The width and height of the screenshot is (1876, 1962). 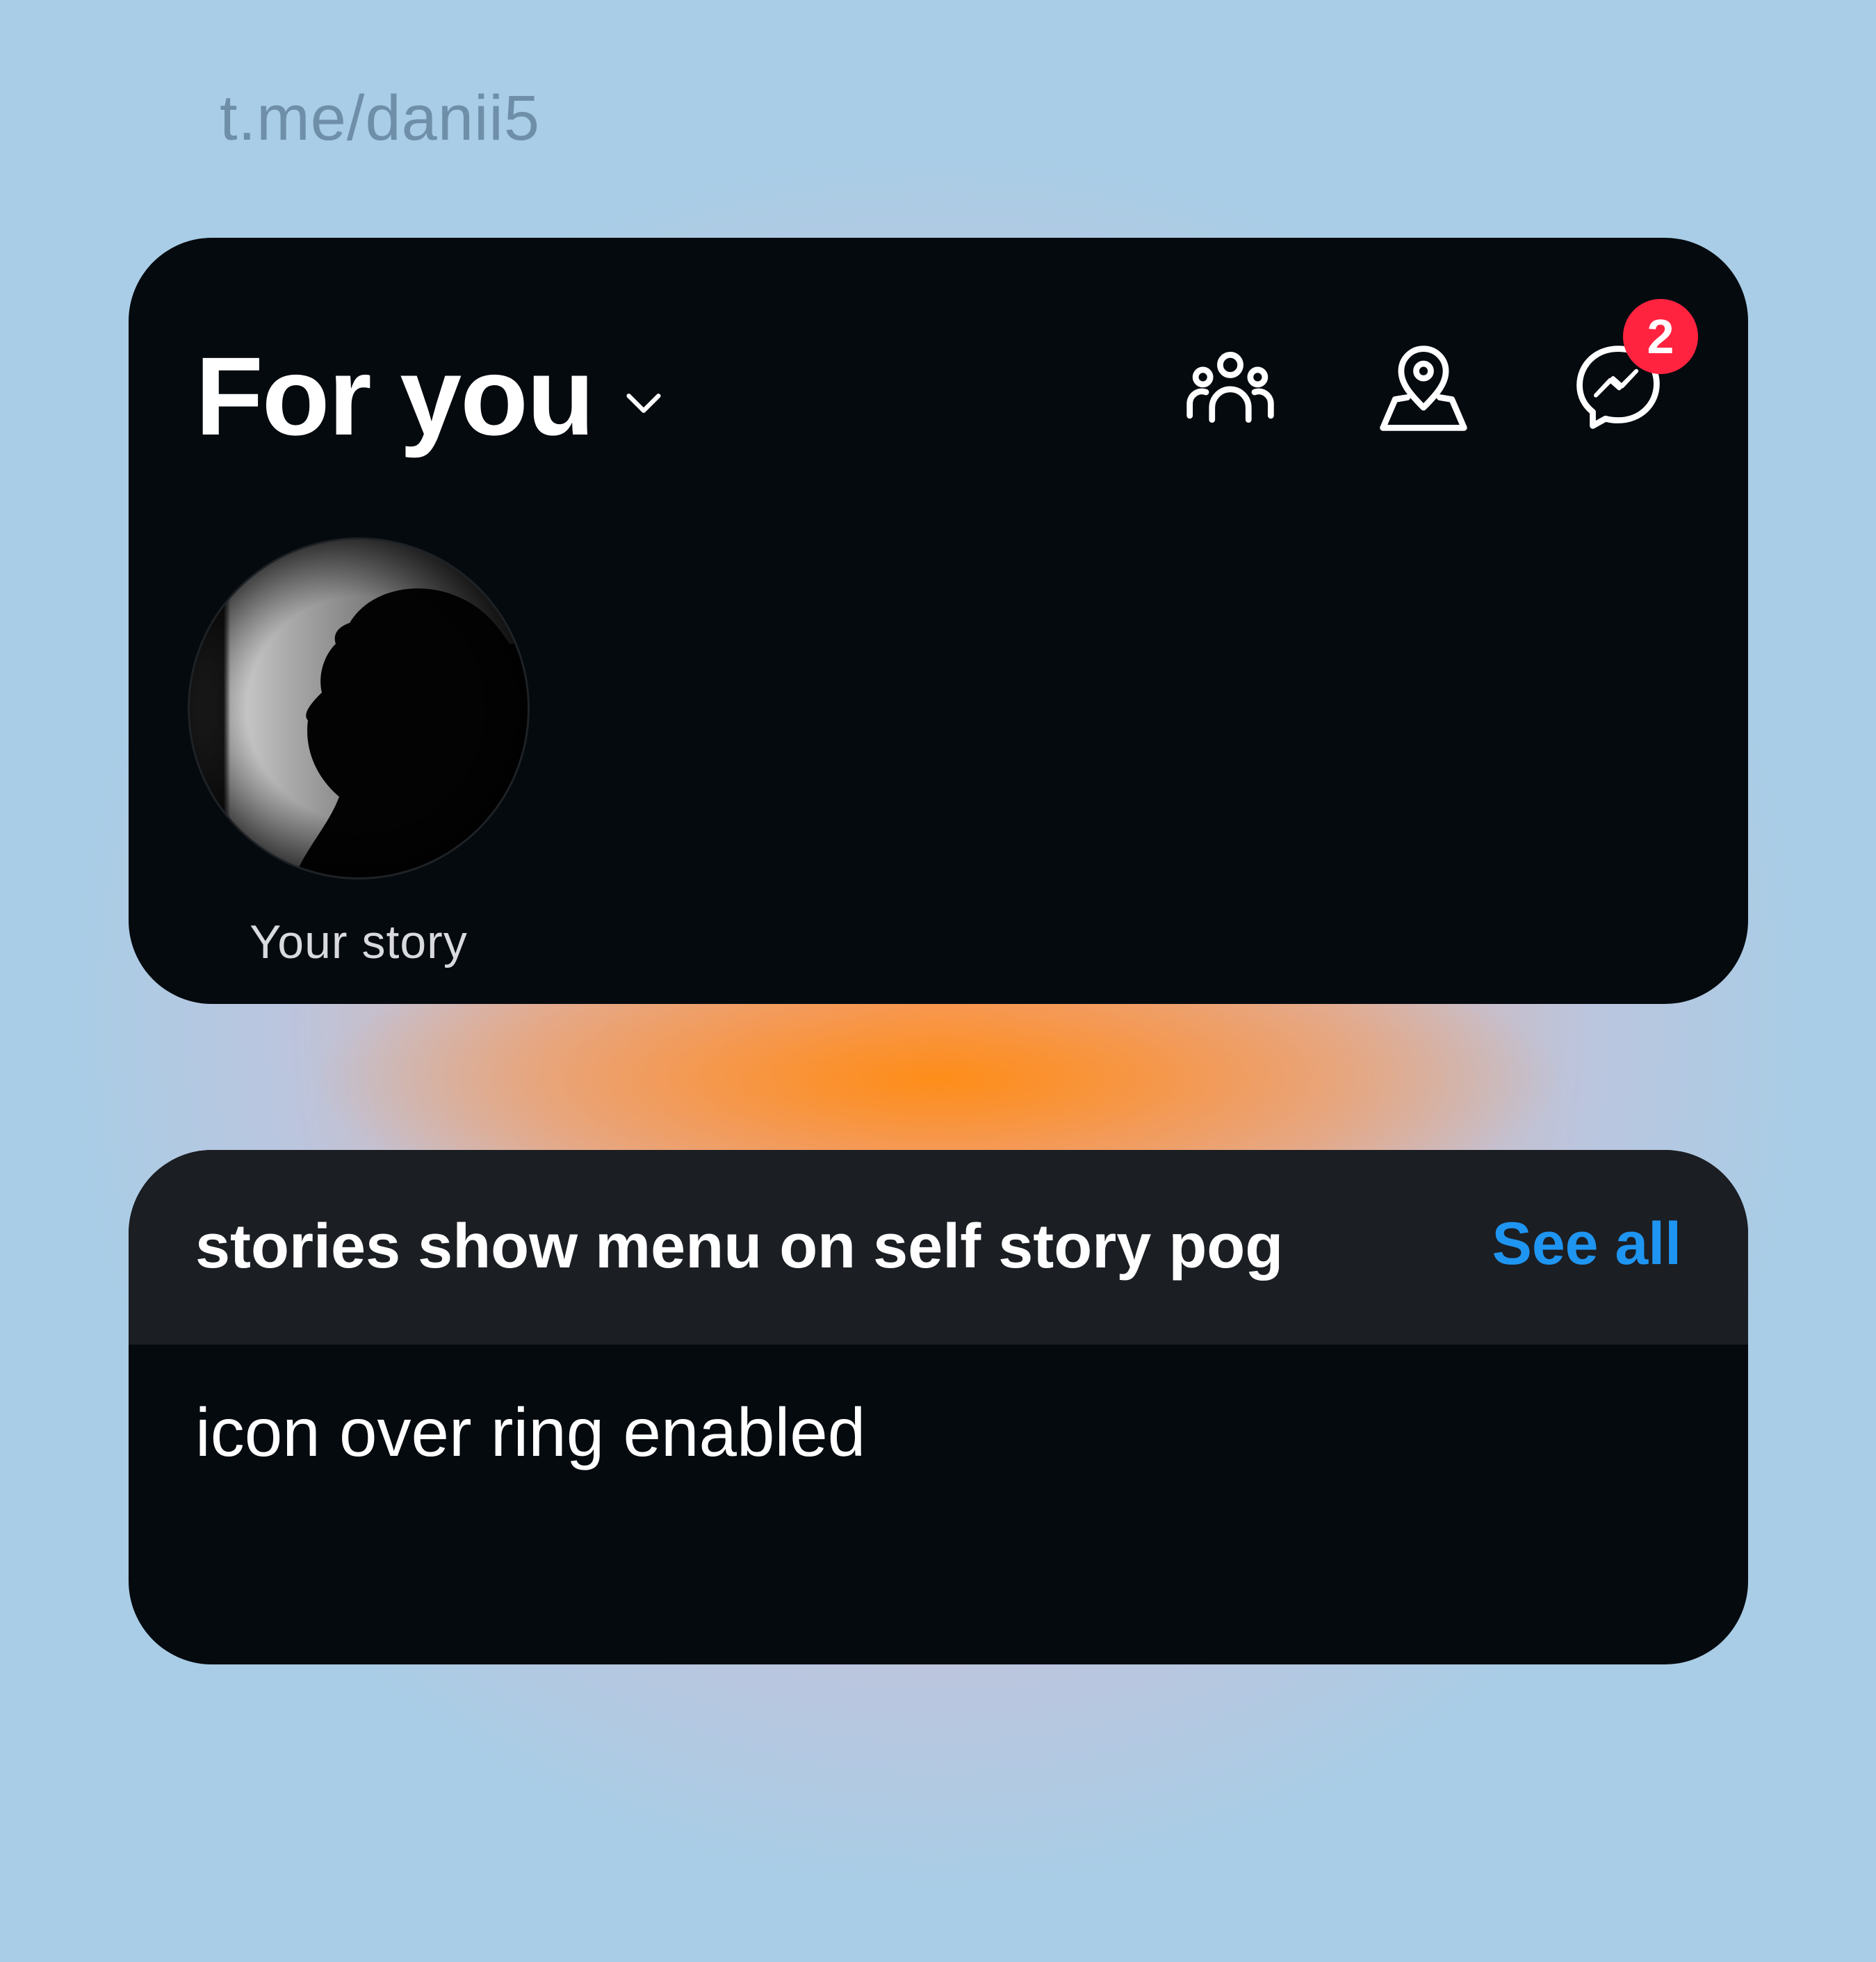 I want to click on friends-button, so click(x=1230, y=387).